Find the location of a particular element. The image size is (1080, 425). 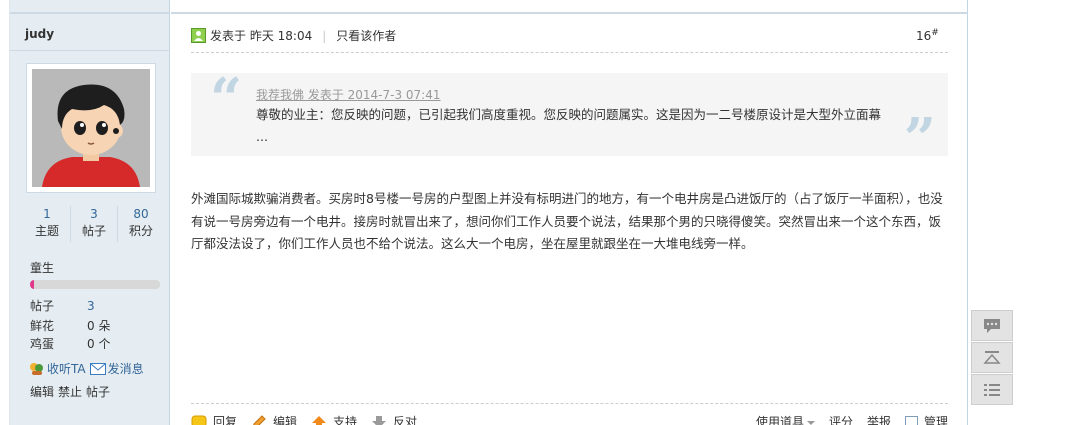

sidebar-divider is located at coordinates (90, 50).